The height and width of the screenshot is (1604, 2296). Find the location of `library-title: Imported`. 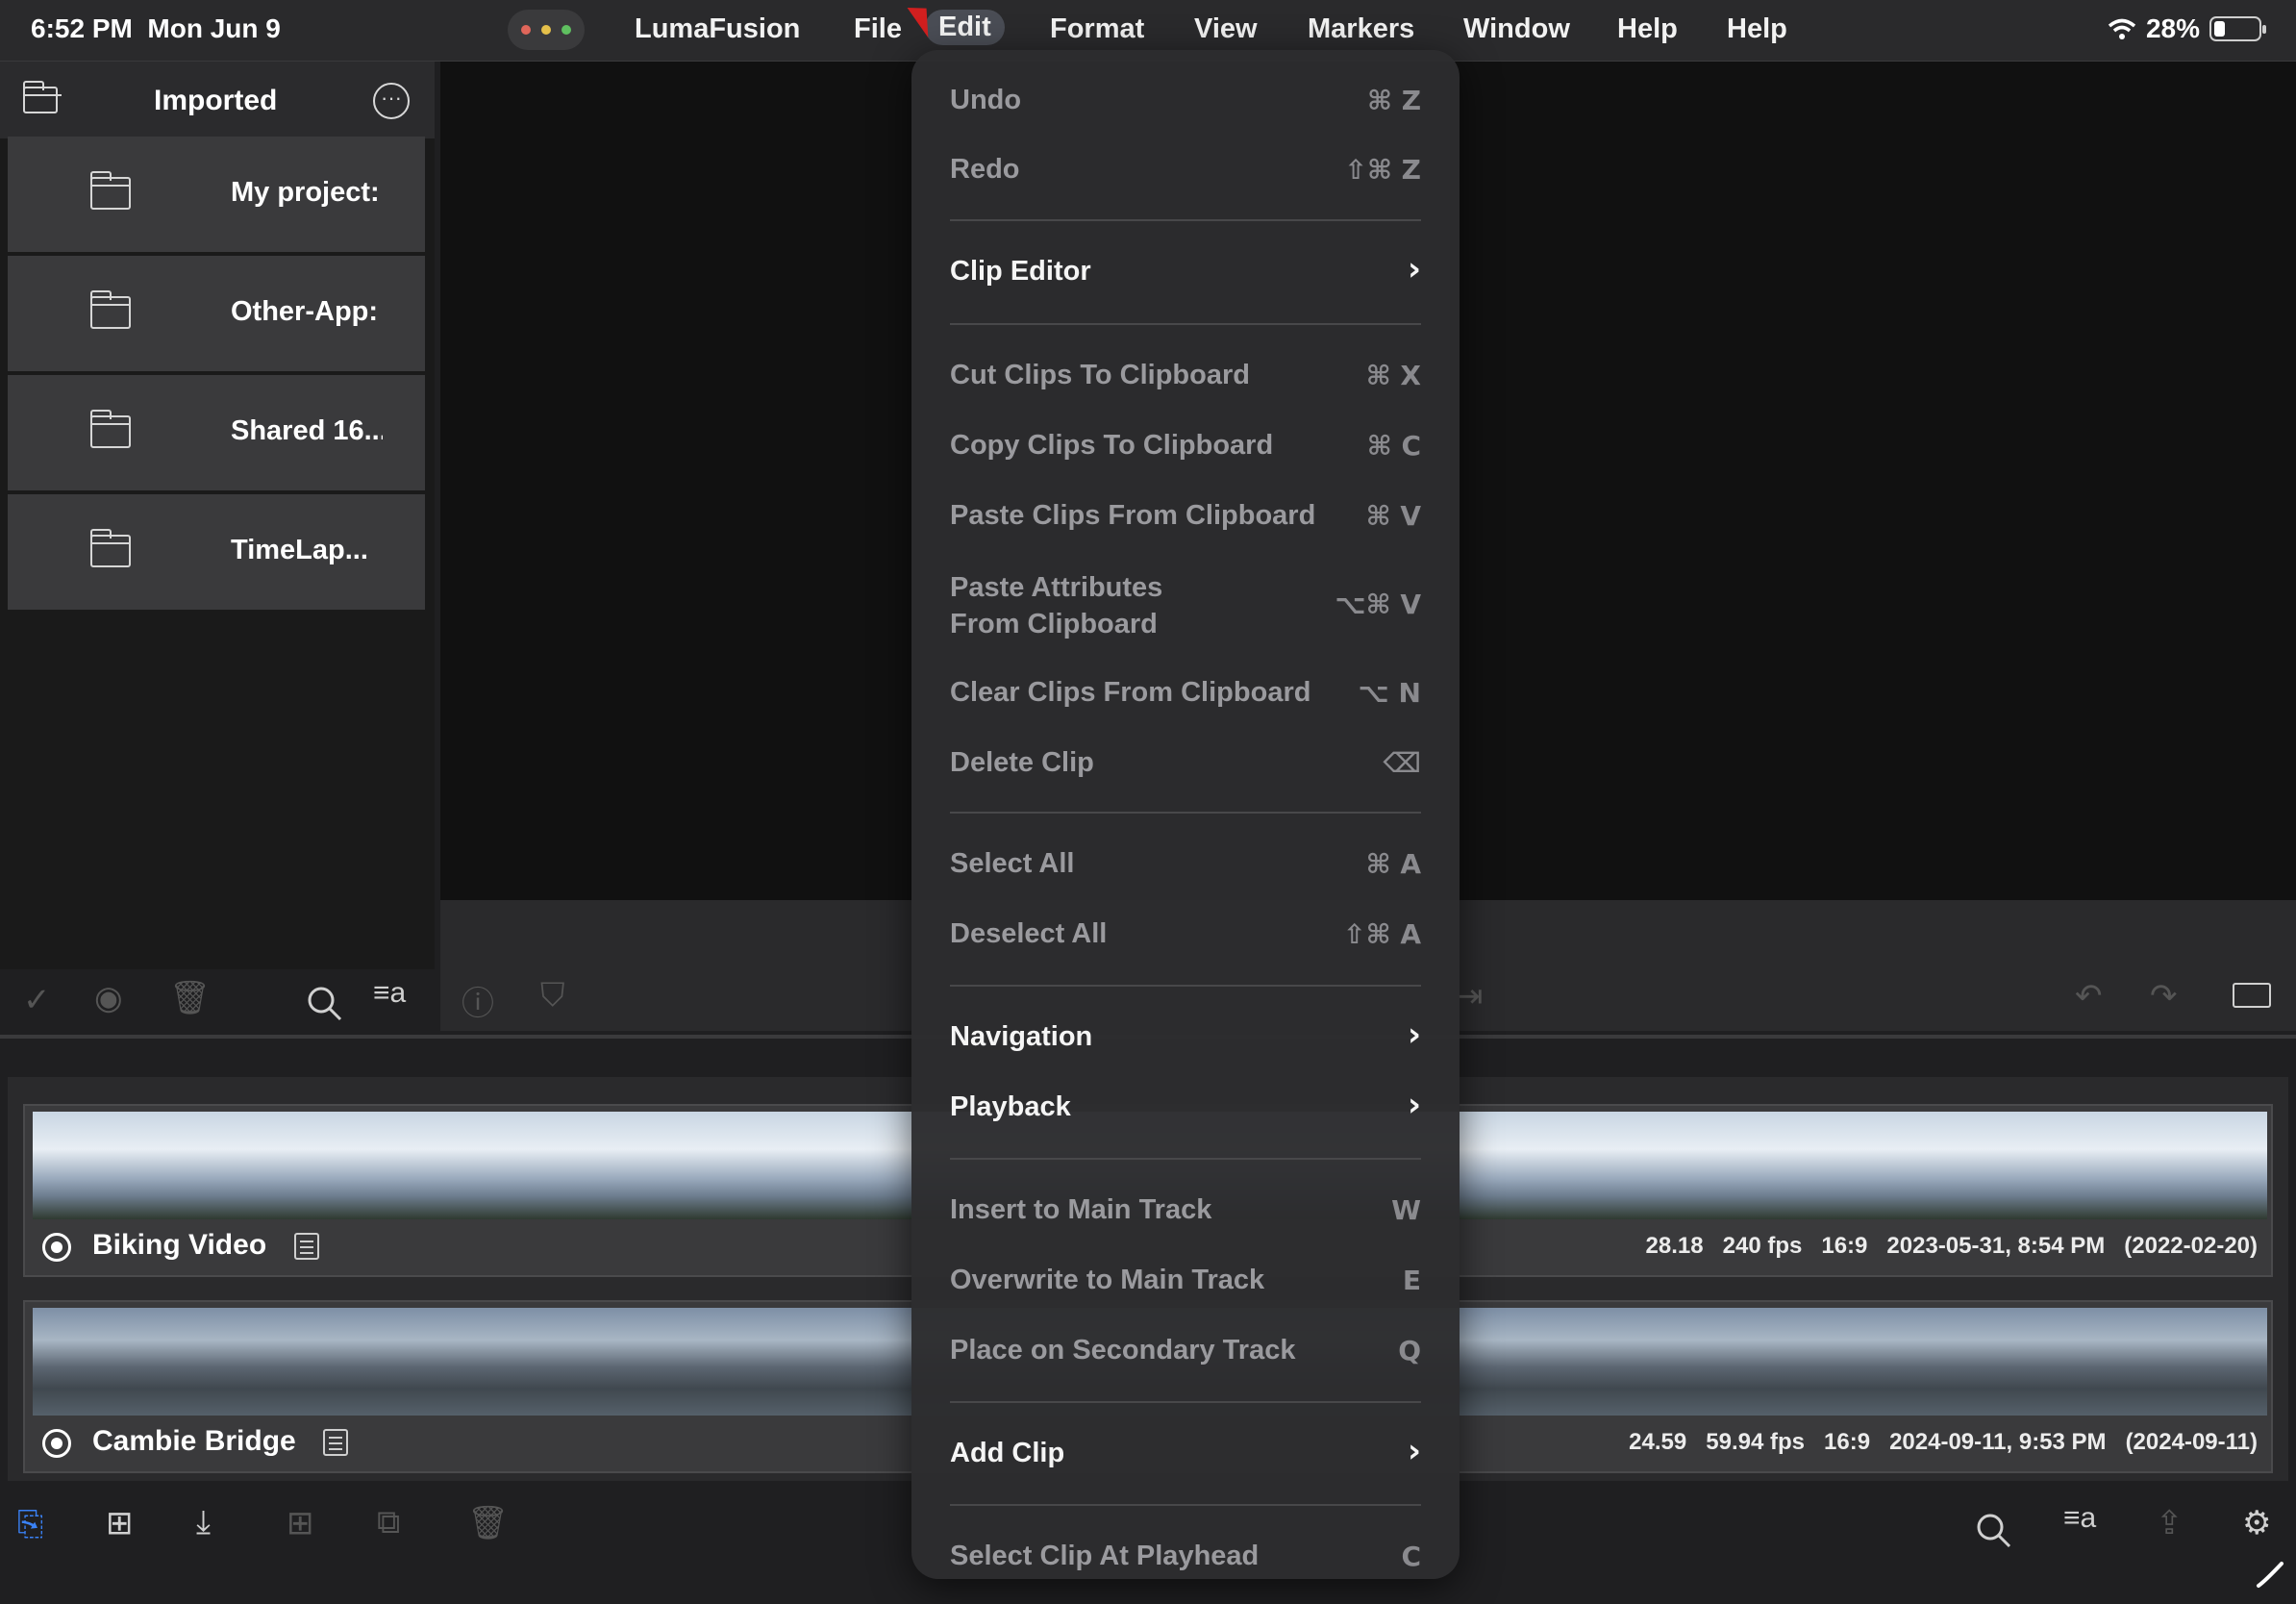

library-title: Imported is located at coordinates (216, 100).